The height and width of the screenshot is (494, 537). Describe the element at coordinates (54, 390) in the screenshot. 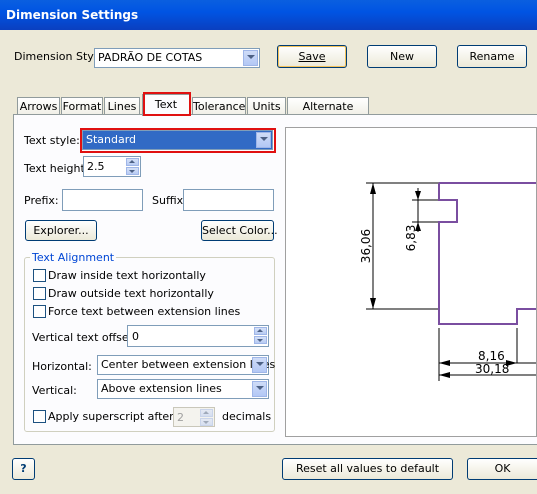

I see `vertical-label: Vertical:` at that location.